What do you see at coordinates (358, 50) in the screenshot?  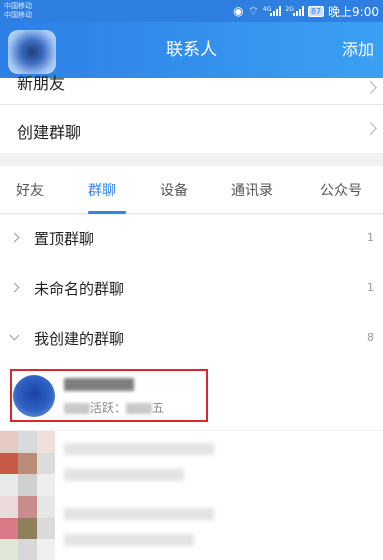 I see `add-button: 添加` at bounding box center [358, 50].